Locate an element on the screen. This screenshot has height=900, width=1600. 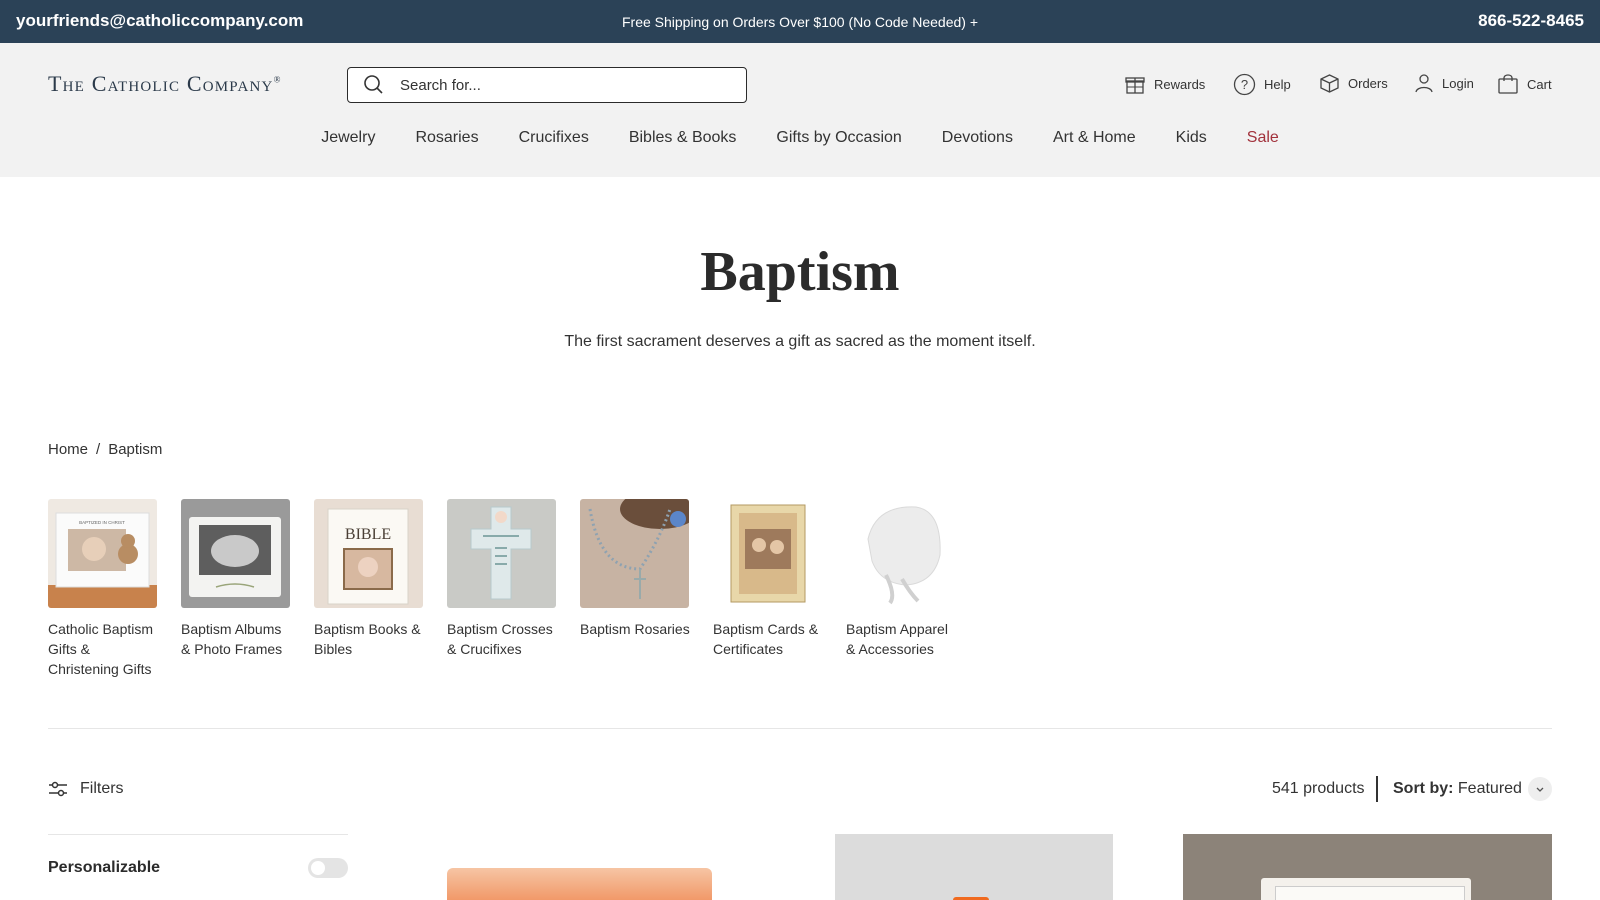
box-icon is located at coordinates (1329, 83).